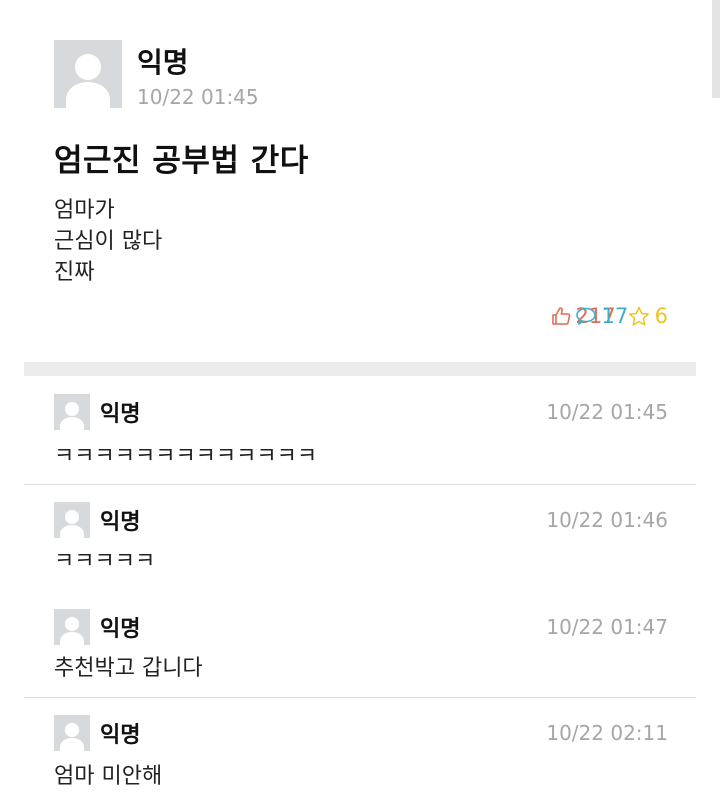 The width and height of the screenshot is (720, 802). What do you see at coordinates (360, 369) in the screenshot?
I see `section-divider` at bounding box center [360, 369].